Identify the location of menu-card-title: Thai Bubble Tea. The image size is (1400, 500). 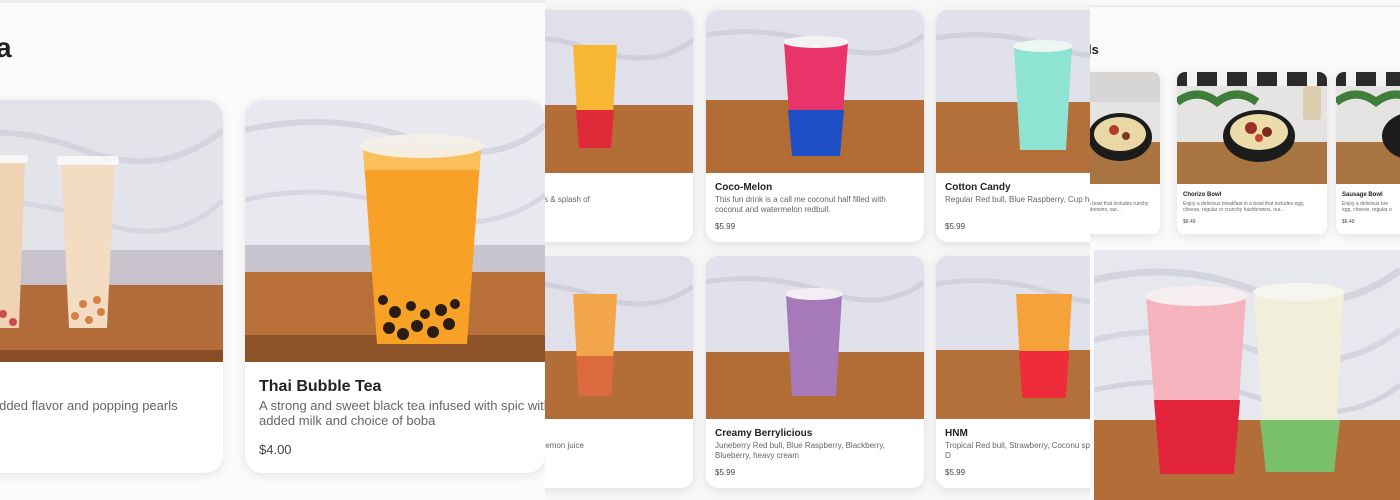
(320, 386).